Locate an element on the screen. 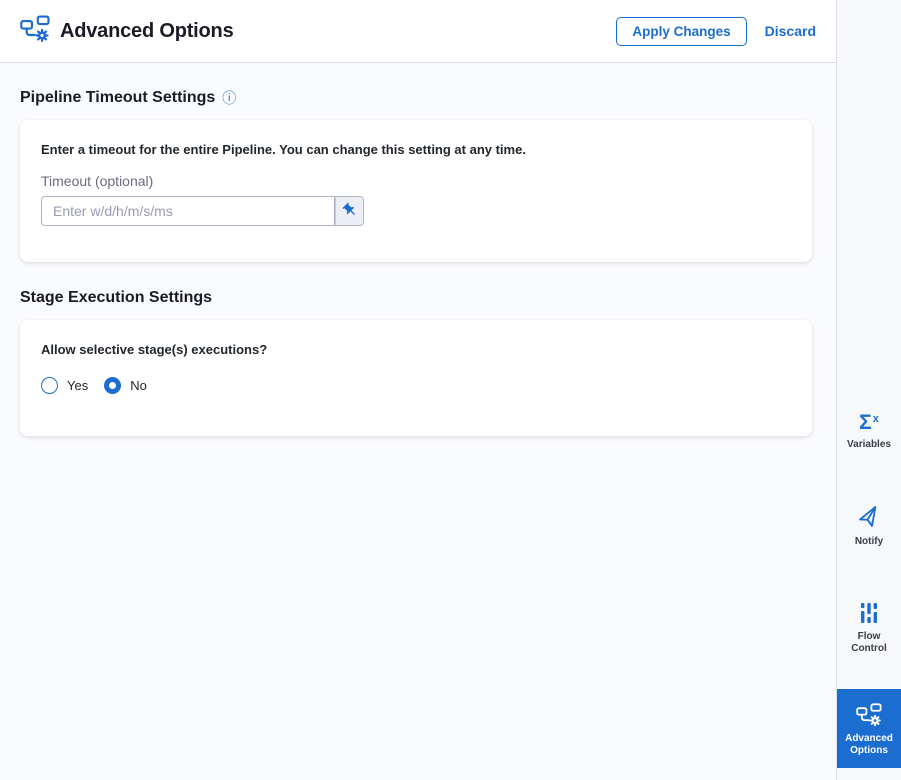  sidebar-item-label: Notify is located at coordinates (869, 541).